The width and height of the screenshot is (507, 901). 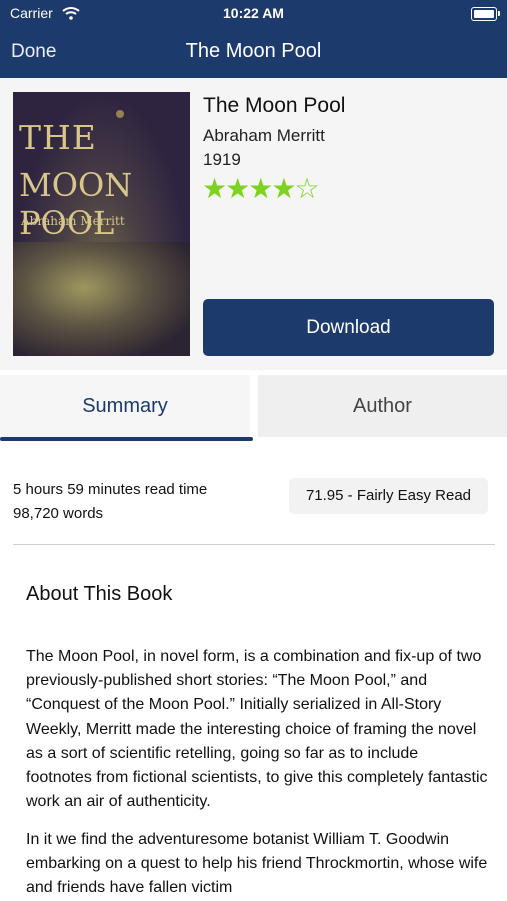 What do you see at coordinates (382, 406) in the screenshot?
I see `tab-author: Author` at bounding box center [382, 406].